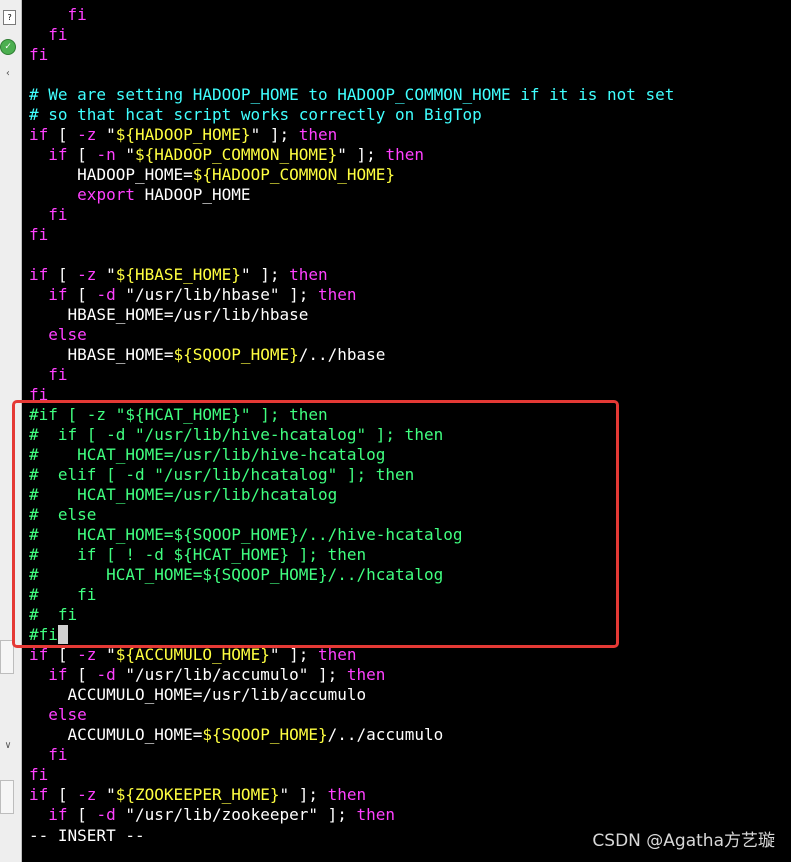 The height and width of the screenshot is (862, 791). Describe the element at coordinates (236, 814) in the screenshot. I see `code-token: "/usr/lib/zookeeper" ];` at that location.